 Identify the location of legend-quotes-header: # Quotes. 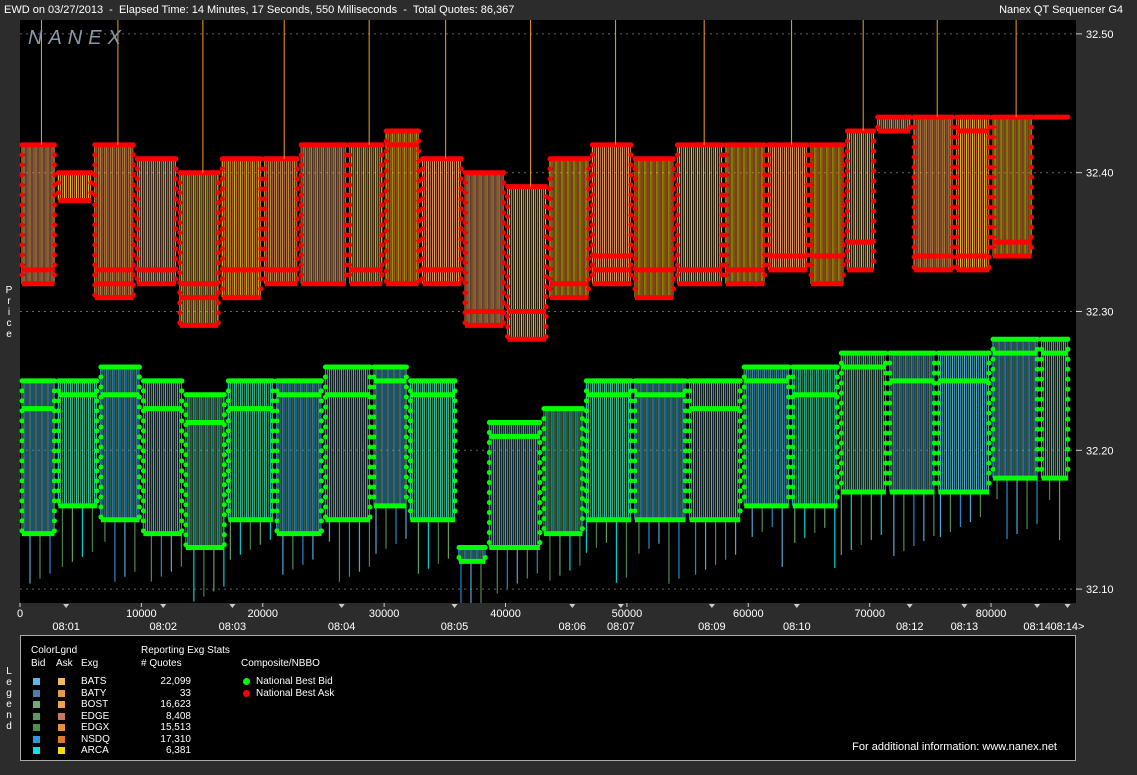
(161, 663).